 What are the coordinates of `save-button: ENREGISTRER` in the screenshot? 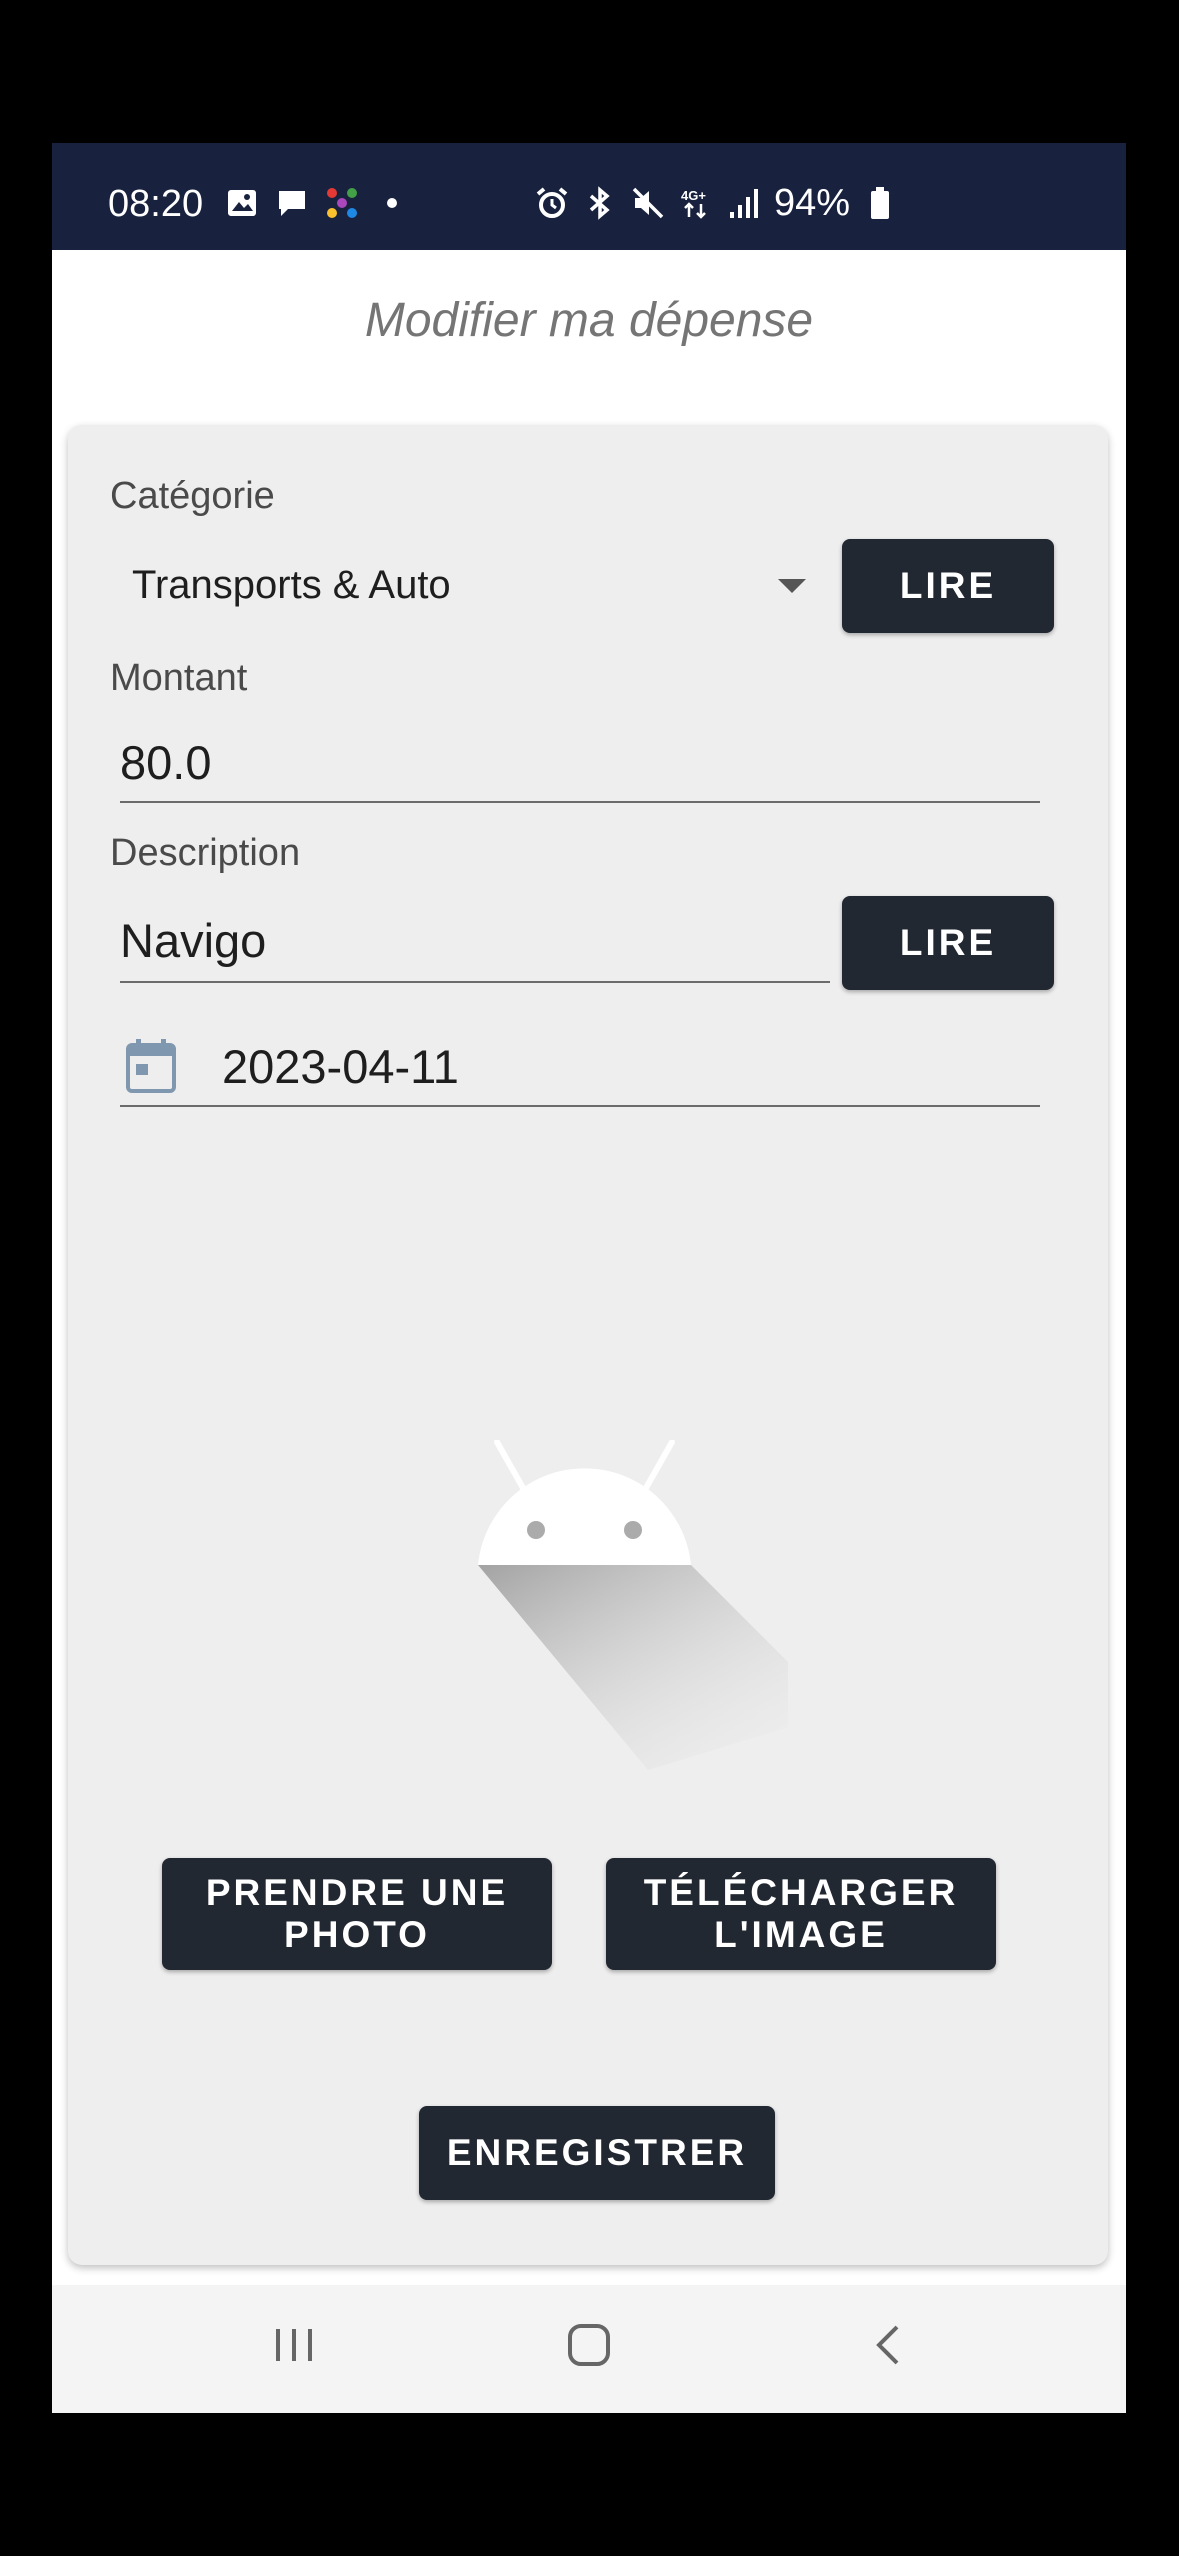 It's located at (597, 2153).